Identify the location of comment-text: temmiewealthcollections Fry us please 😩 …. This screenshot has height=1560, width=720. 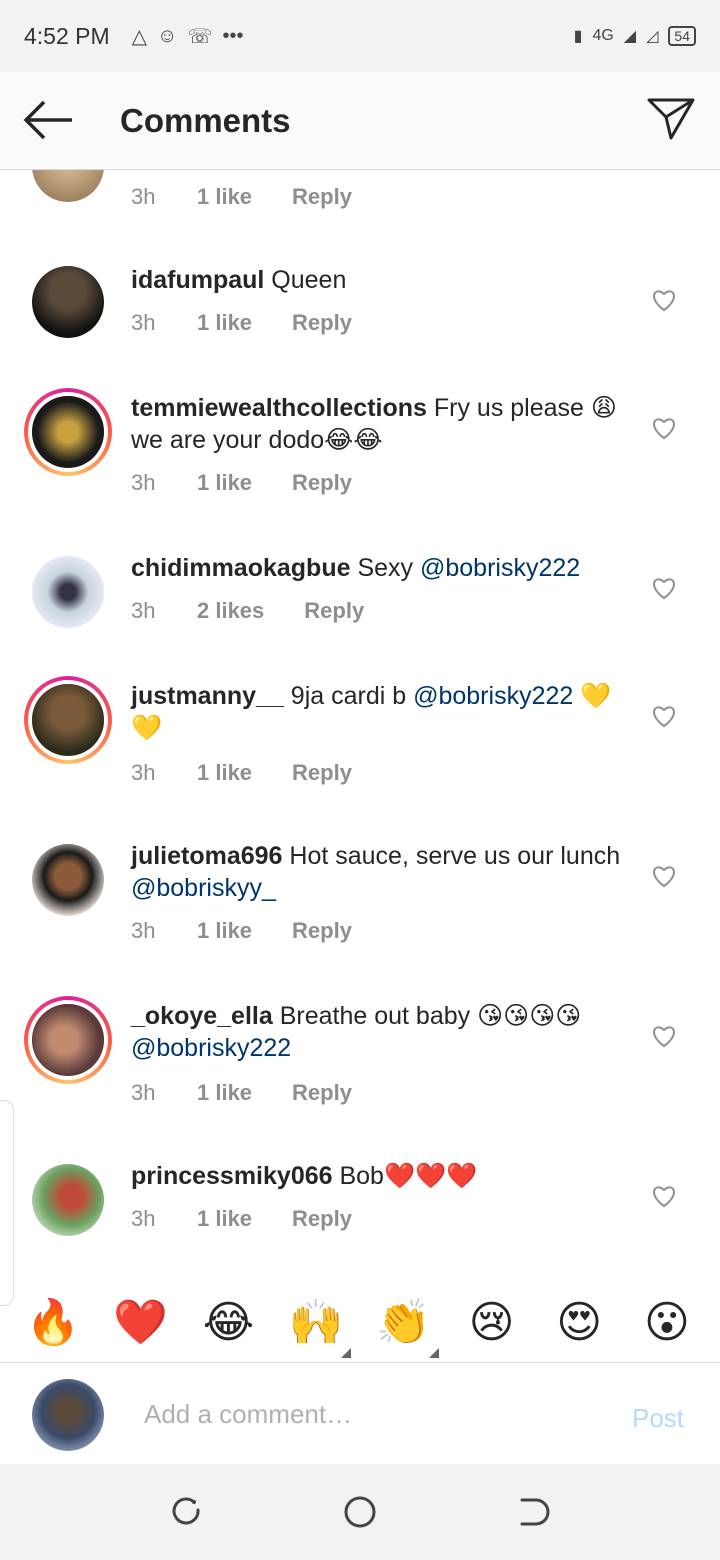
(376, 424).